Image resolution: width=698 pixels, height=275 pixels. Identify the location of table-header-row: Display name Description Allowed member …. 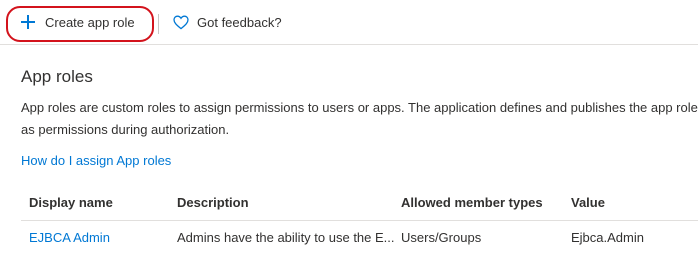
(359, 203).